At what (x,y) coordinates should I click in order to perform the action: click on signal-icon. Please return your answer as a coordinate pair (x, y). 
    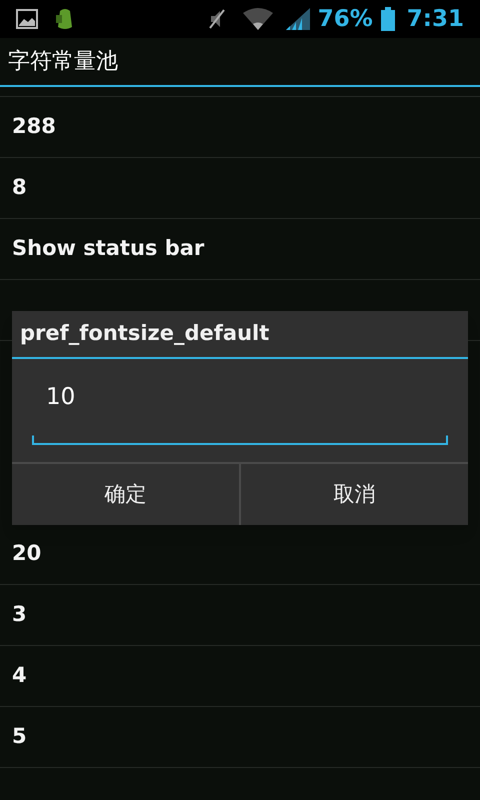
    Looking at the image, I should click on (298, 19).